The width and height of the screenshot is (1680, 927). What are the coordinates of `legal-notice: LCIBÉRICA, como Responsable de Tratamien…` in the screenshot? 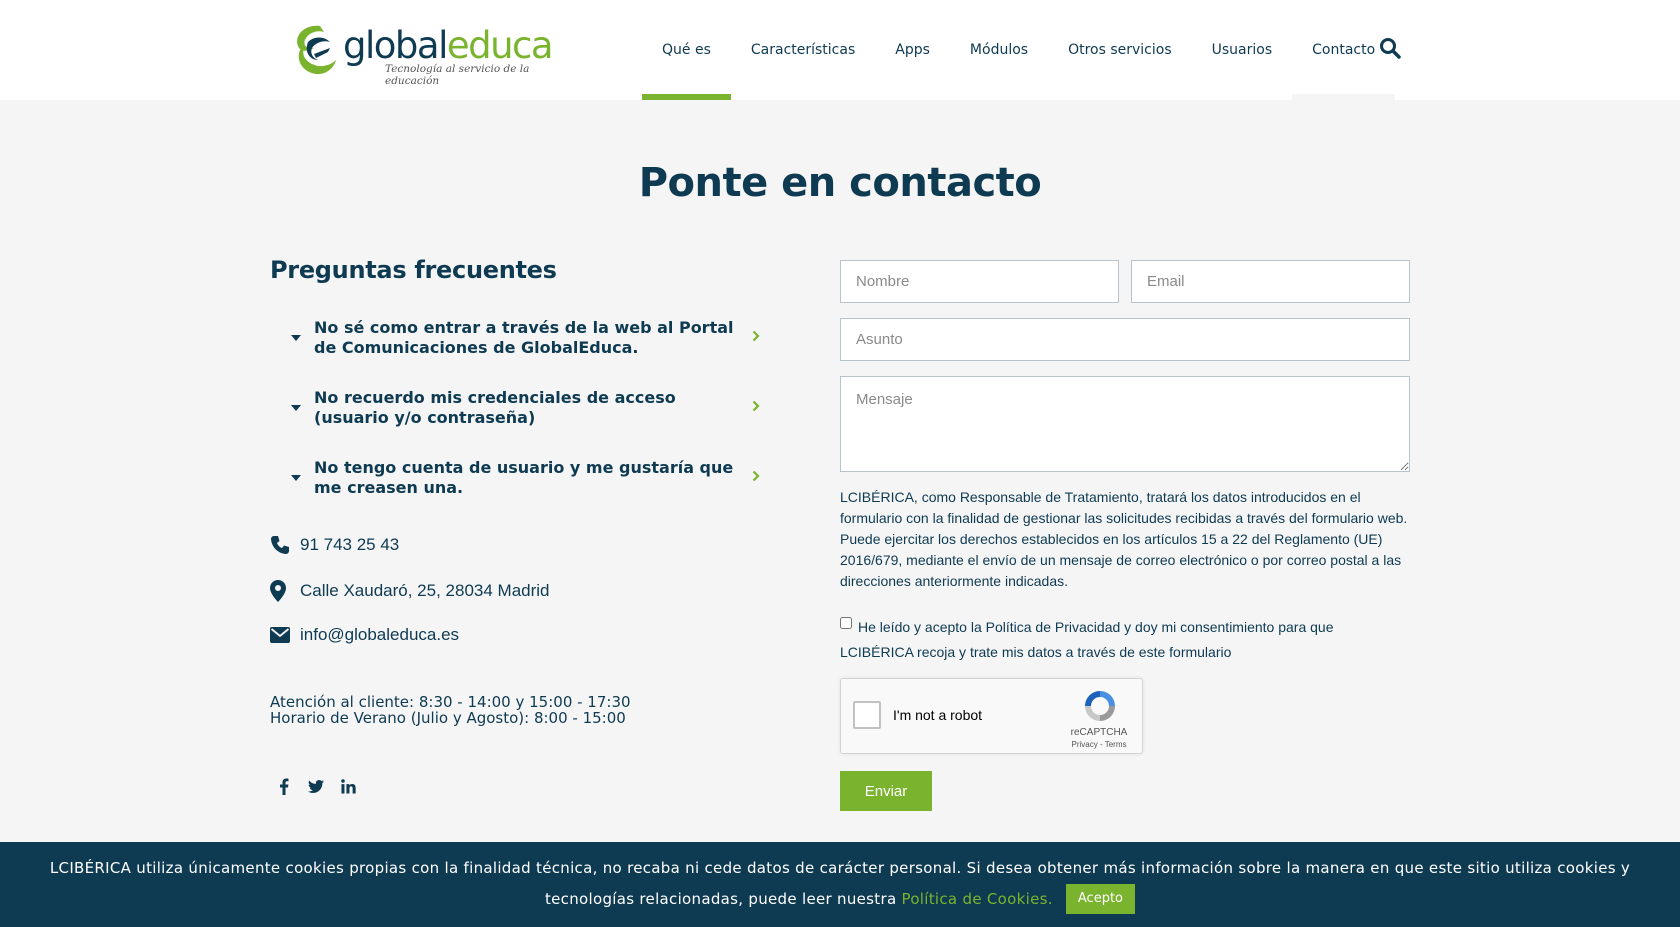 It's located at (1124, 539).